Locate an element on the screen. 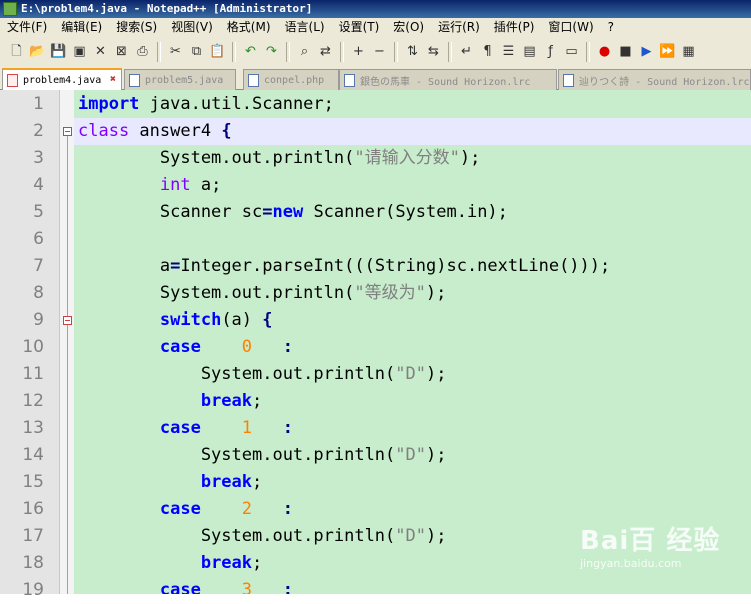 The width and height of the screenshot is (751, 604). code-token: 2 is located at coordinates (247, 509).